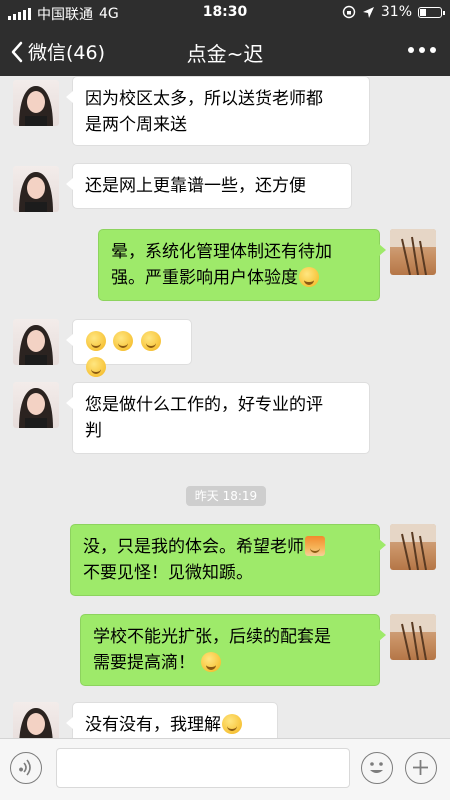  Describe the element at coordinates (226, 496) in the screenshot. I see `chat-timestamp: 昨天 18:19` at that location.